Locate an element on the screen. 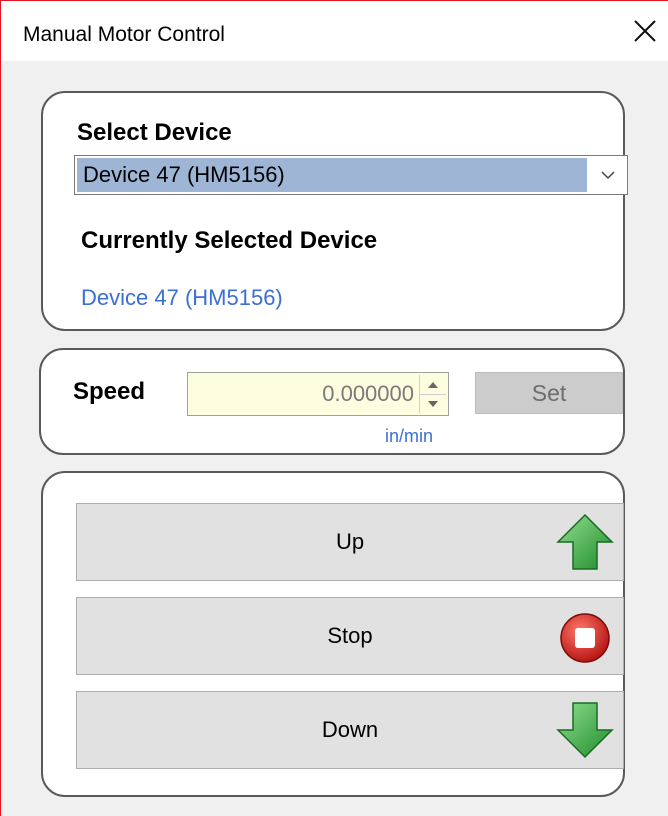  caret-down-icon is located at coordinates (433, 403).